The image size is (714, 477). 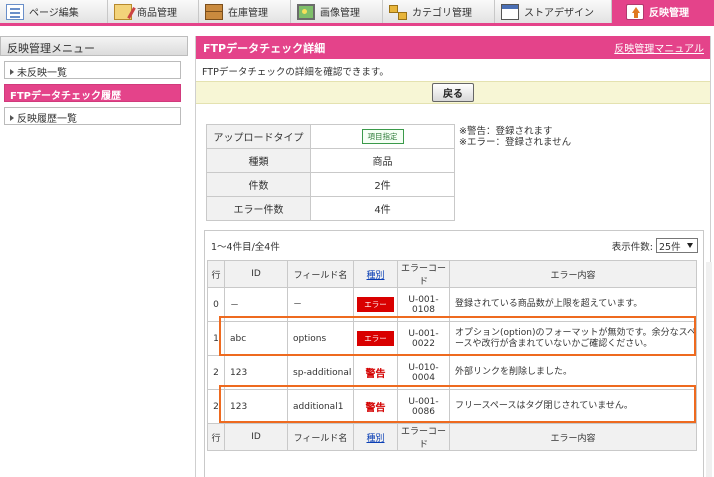 I want to click on info-key: エラー件数, so click(x=258, y=208).